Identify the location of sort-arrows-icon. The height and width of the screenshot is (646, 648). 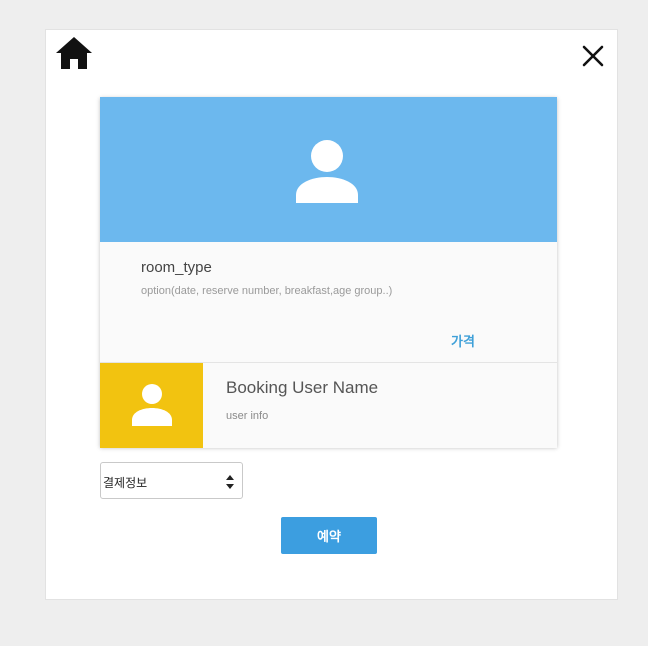
(230, 482).